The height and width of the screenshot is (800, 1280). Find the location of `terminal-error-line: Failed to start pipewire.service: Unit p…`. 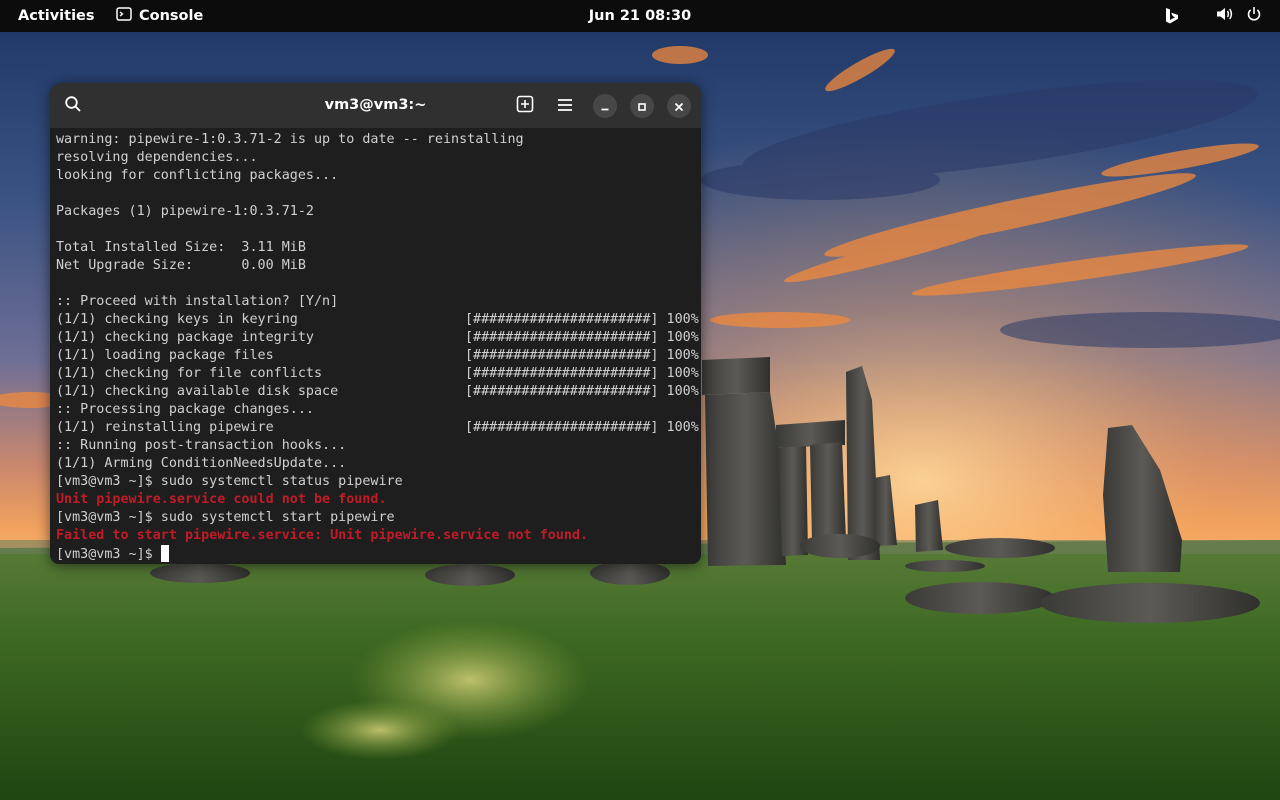

terminal-error-line: Failed to start pipewire.service: Unit p… is located at coordinates (378, 536).